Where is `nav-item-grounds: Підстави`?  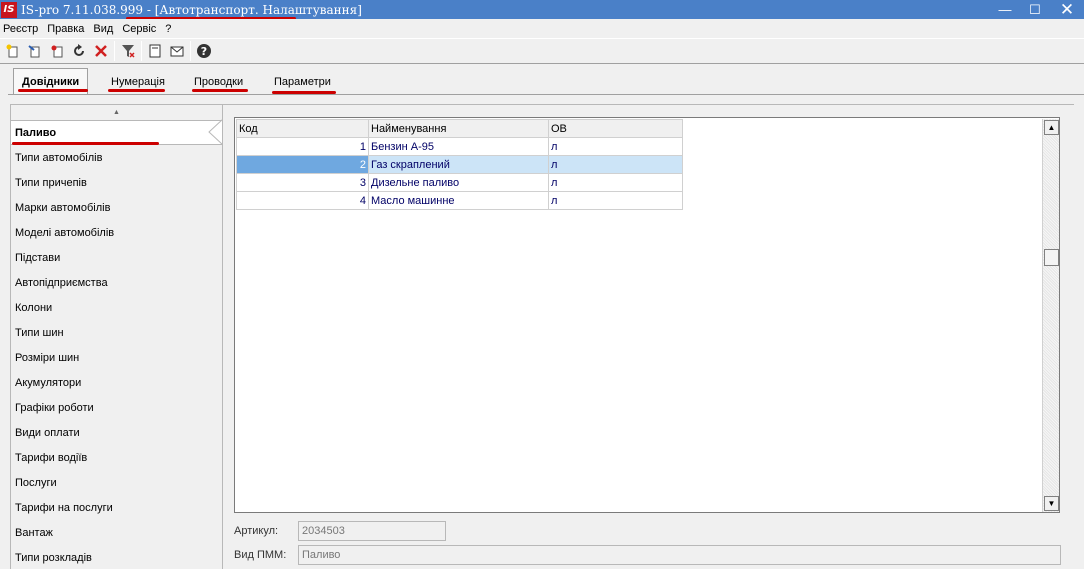
nav-item-grounds: Підстави is located at coordinates (116, 257).